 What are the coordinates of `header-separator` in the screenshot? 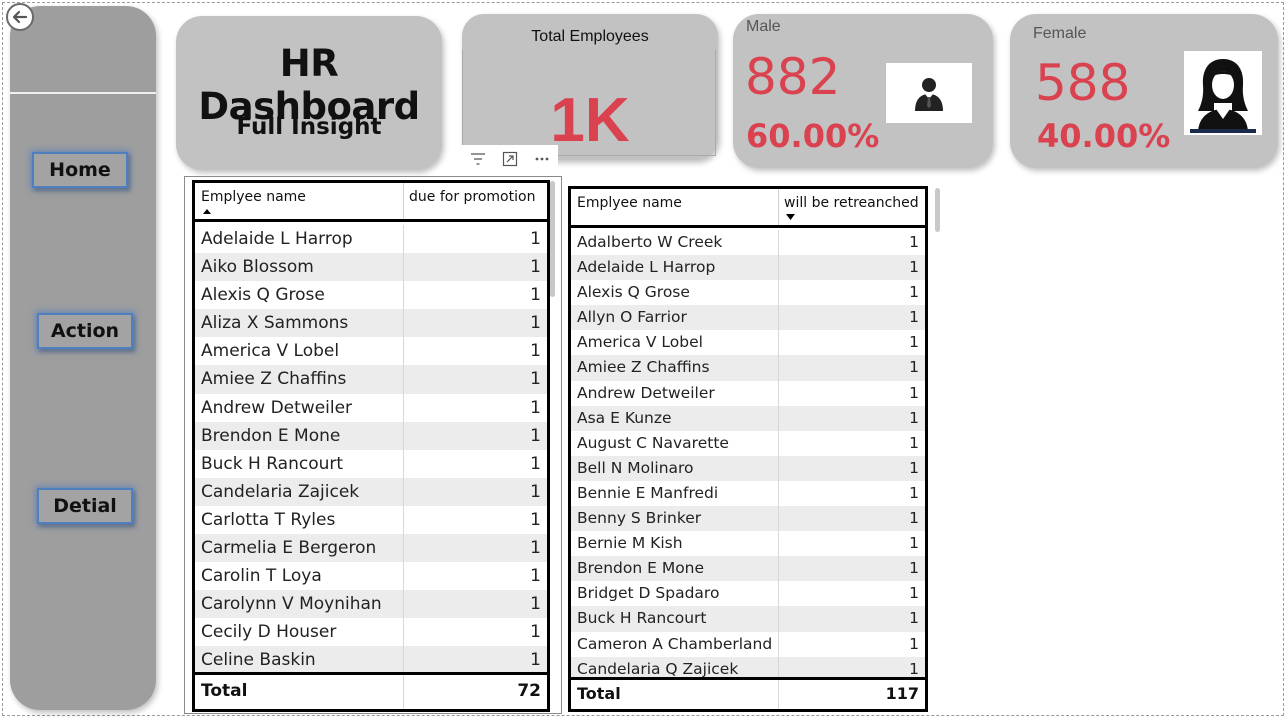 It's located at (778, 207).